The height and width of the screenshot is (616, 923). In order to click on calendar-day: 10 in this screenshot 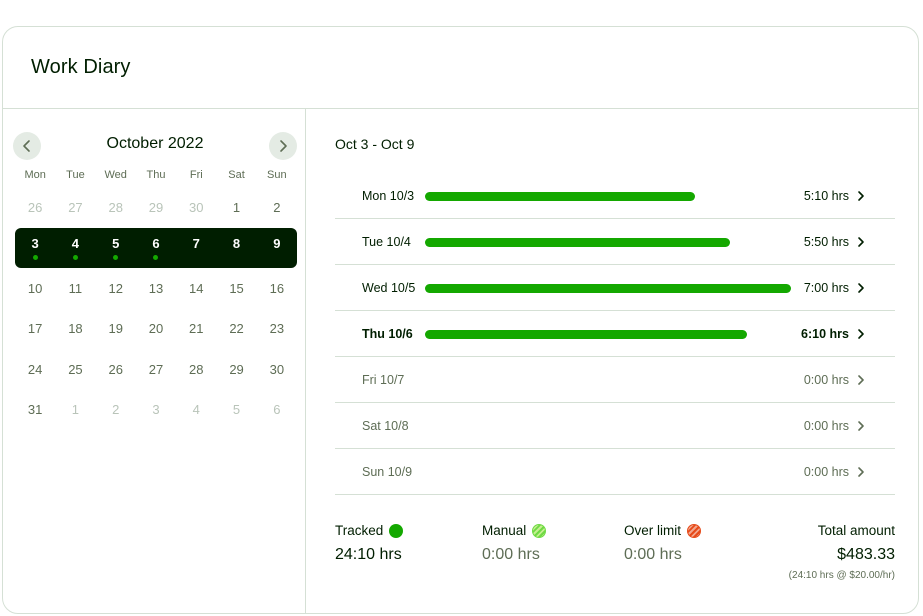, I will do `click(35, 288)`.